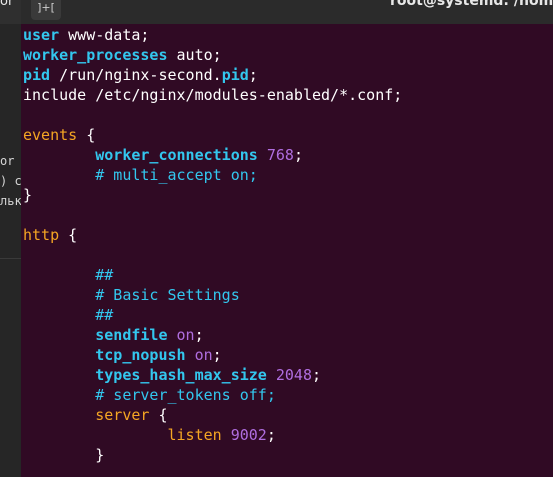  Describe the element at coordinates (248, 435) in the screenshot. I see `code-token: 9002` at that location.